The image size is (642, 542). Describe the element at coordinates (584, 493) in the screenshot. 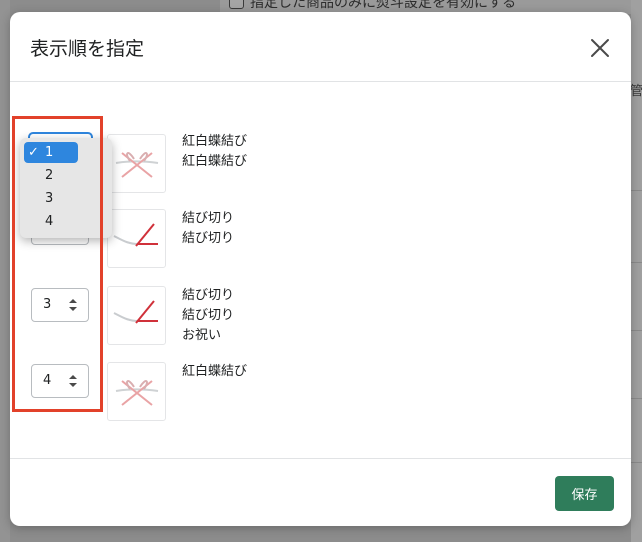

I see `save-button: 保存` at that location.